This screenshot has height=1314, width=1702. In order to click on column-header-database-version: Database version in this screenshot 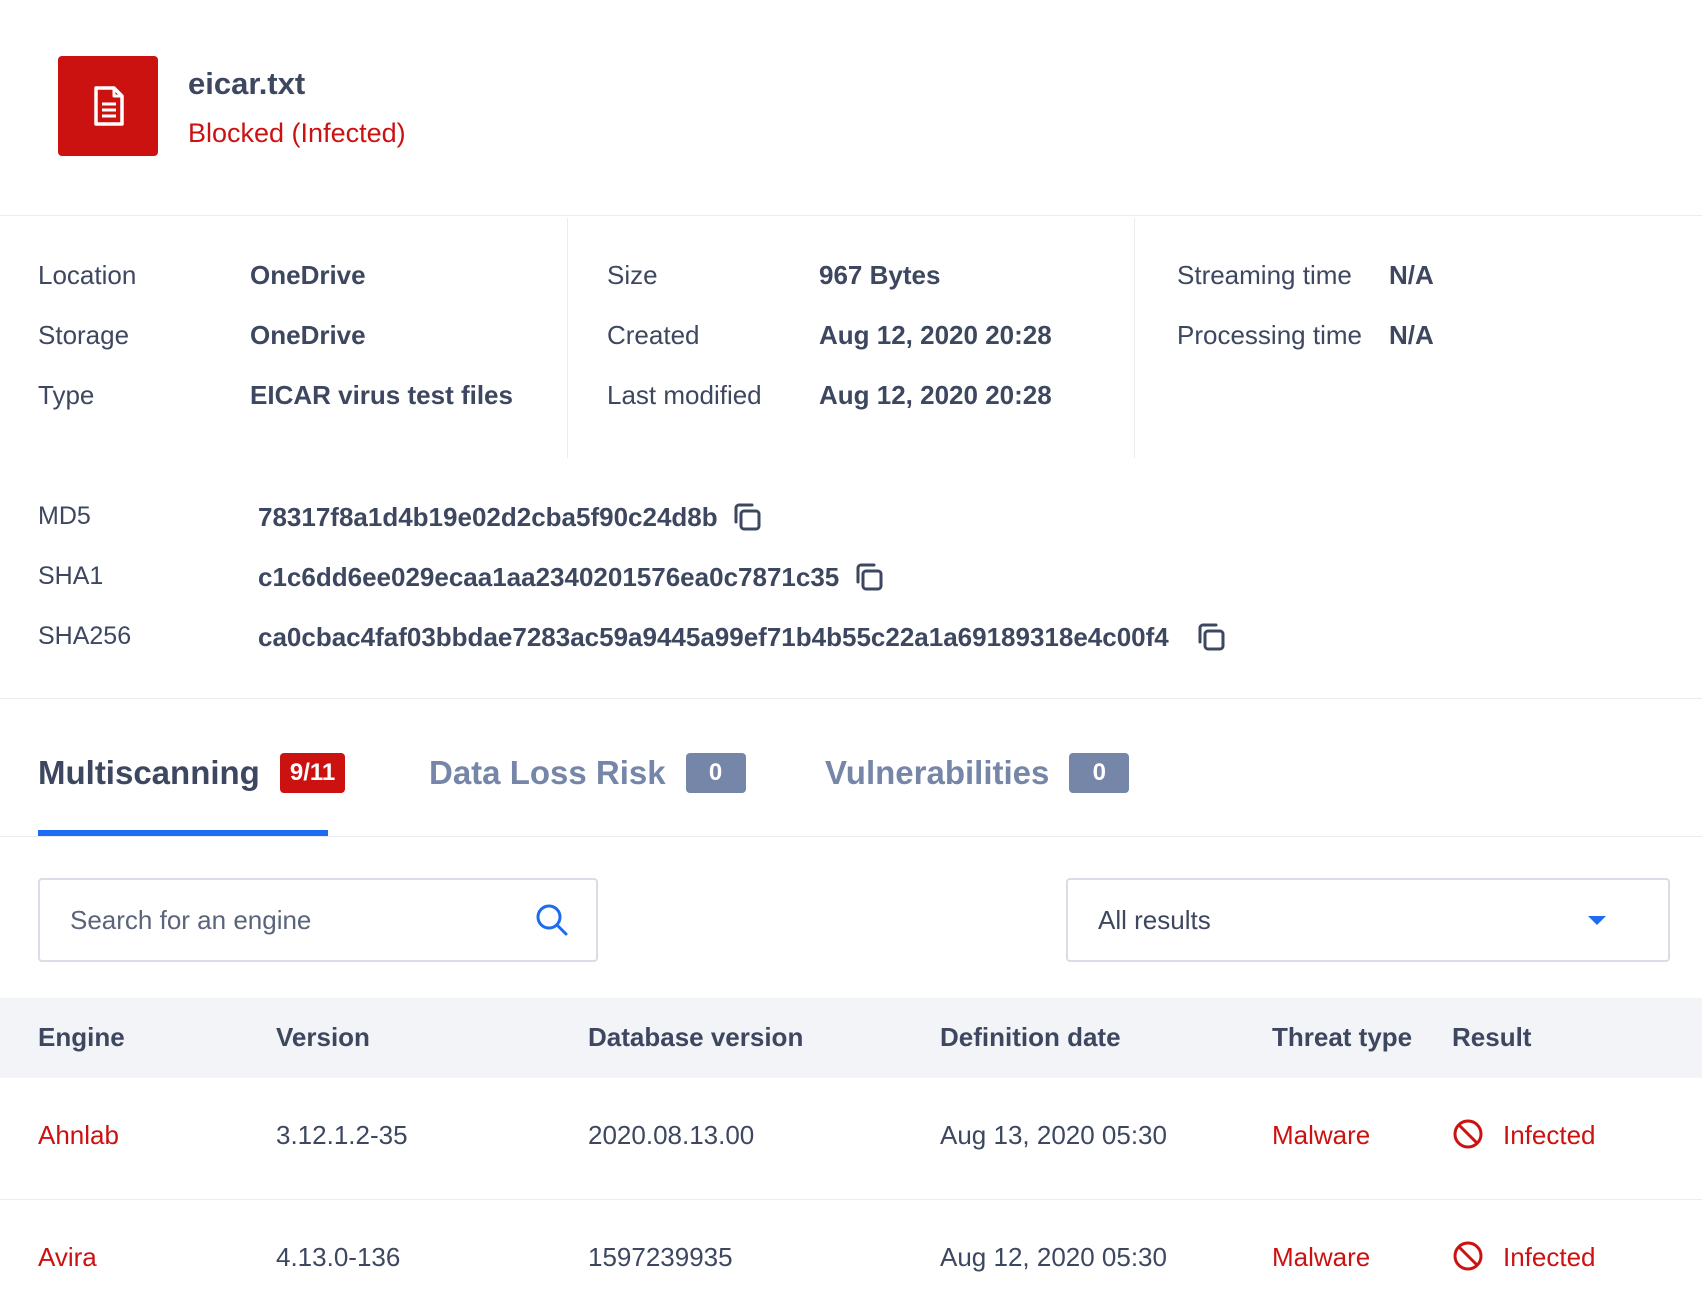, I will do `click(695, 1037)`.